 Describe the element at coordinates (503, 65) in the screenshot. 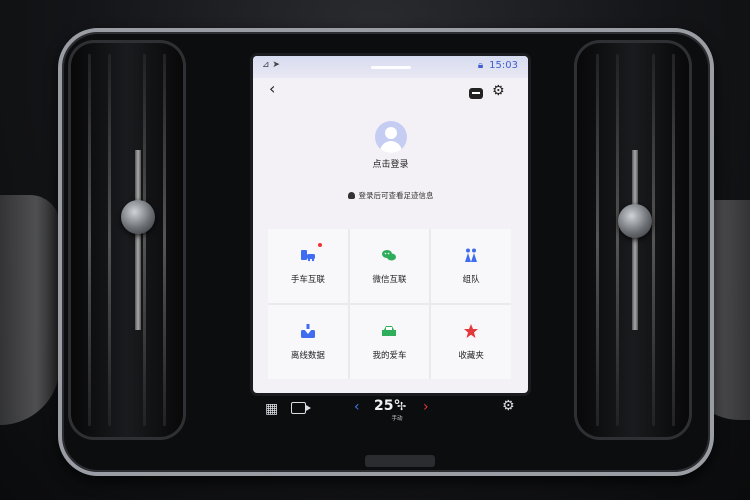

I see `clock: 15:03` at that location.